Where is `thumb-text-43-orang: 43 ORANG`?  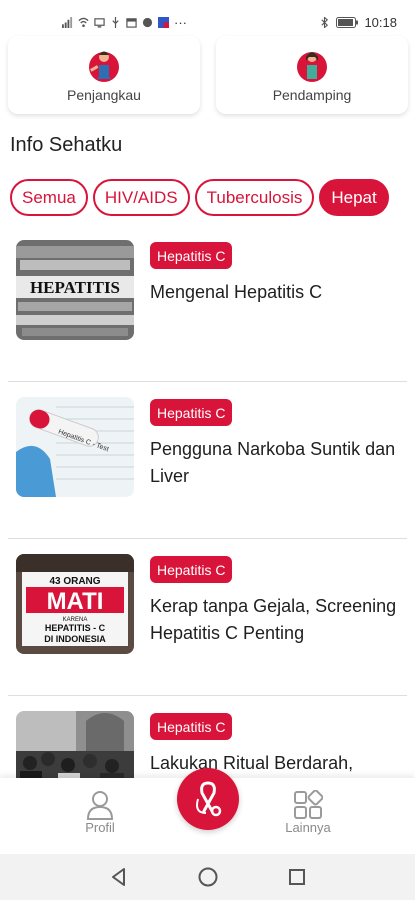
thumb-text-43-orang: 43 ORANG is located at coordinates (74, 581).